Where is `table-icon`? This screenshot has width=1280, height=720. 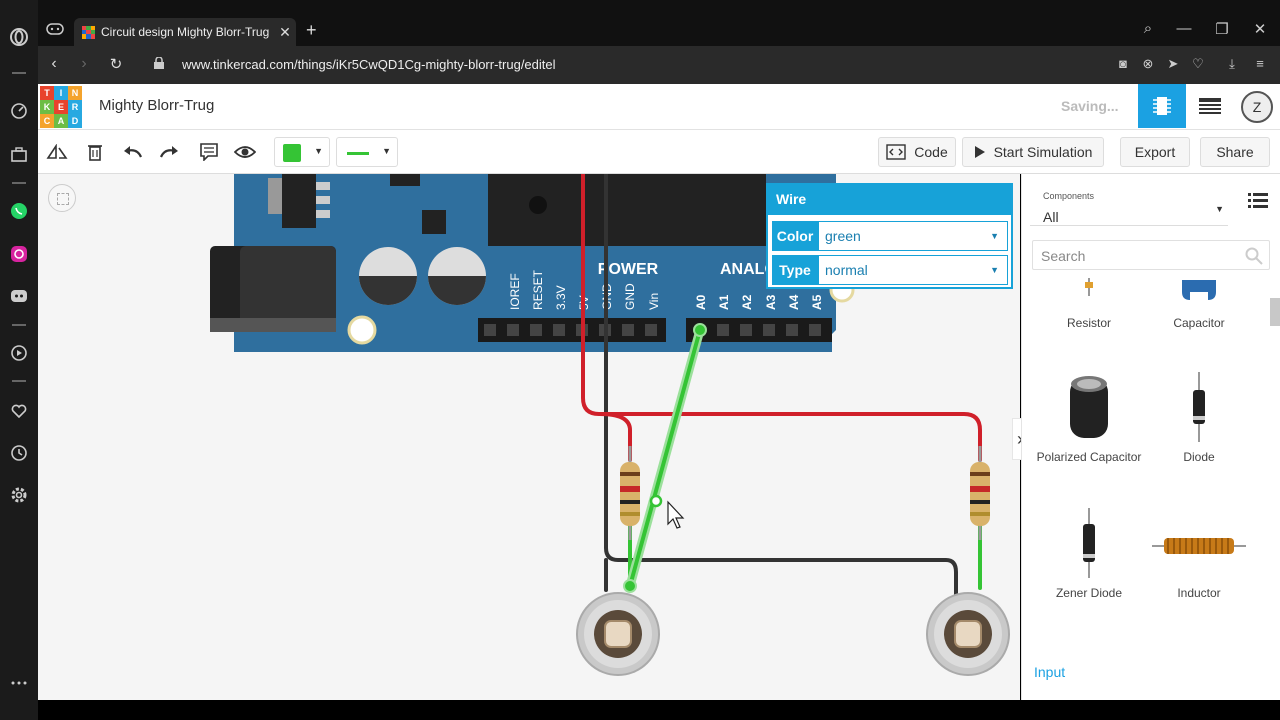 table-icon is located at coordinates (1210, 106).